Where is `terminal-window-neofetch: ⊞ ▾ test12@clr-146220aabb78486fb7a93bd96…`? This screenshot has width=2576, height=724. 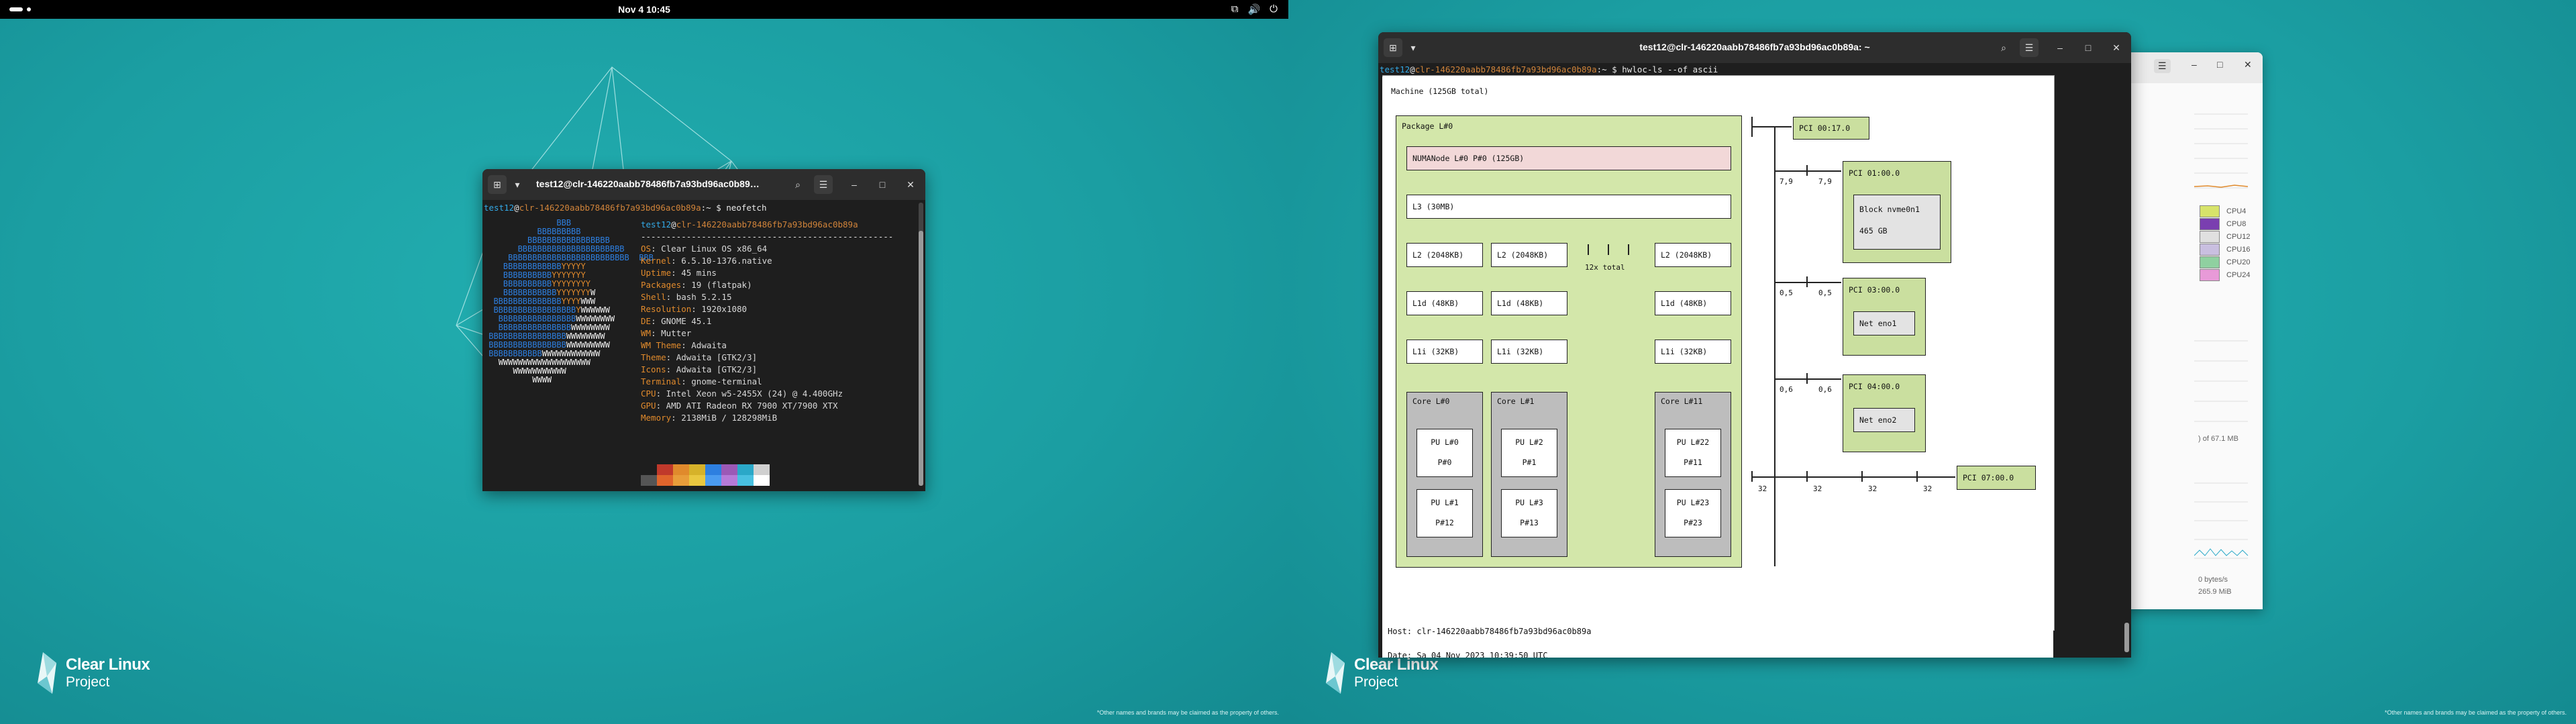
terminal-window-neofetch: ⊞ ▾ test12@clr-146220aabb78486fb7a93bd96… is located at coordinates (703, 330).